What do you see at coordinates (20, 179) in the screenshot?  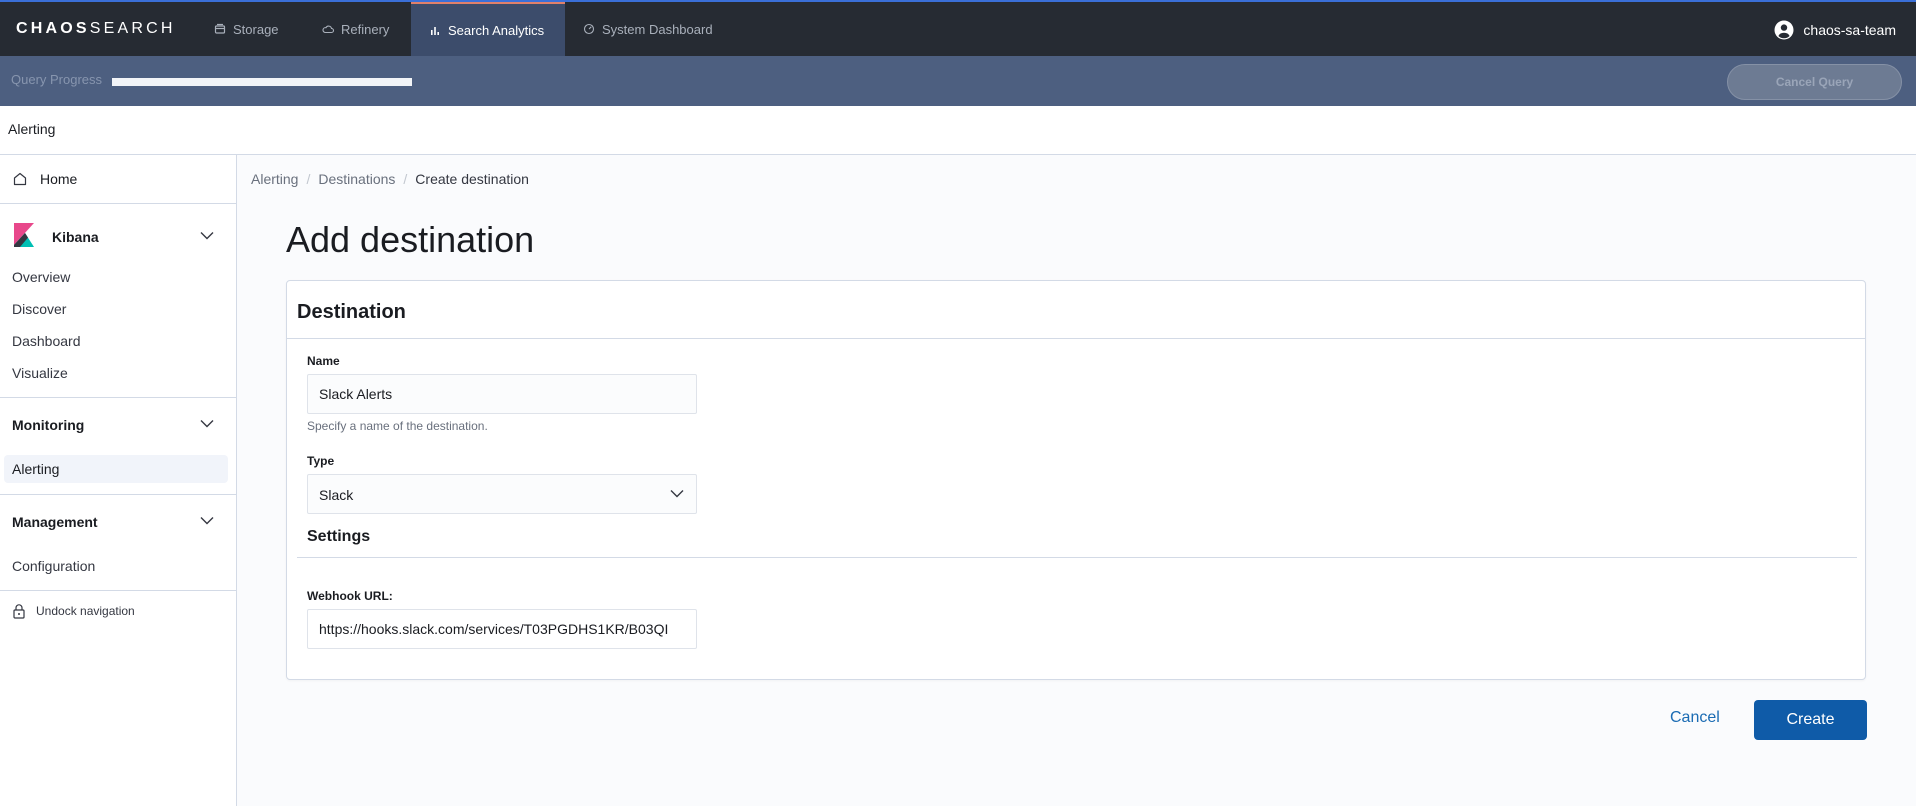 I see `home-icon` at bounding box center [20, 179].